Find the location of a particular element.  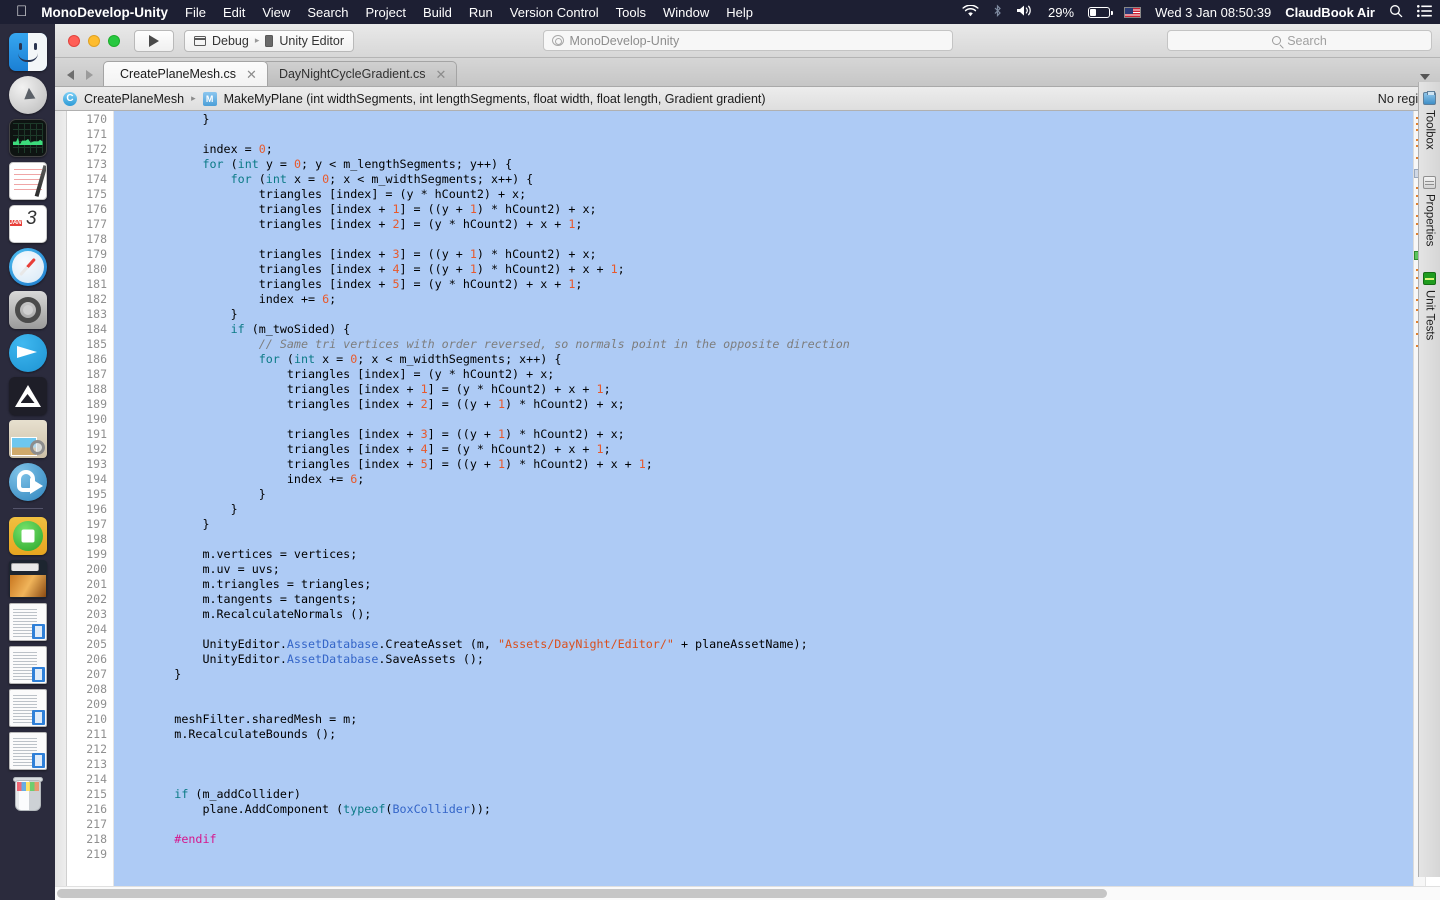

menu-item-file: File is located at coordinates (195, 12).